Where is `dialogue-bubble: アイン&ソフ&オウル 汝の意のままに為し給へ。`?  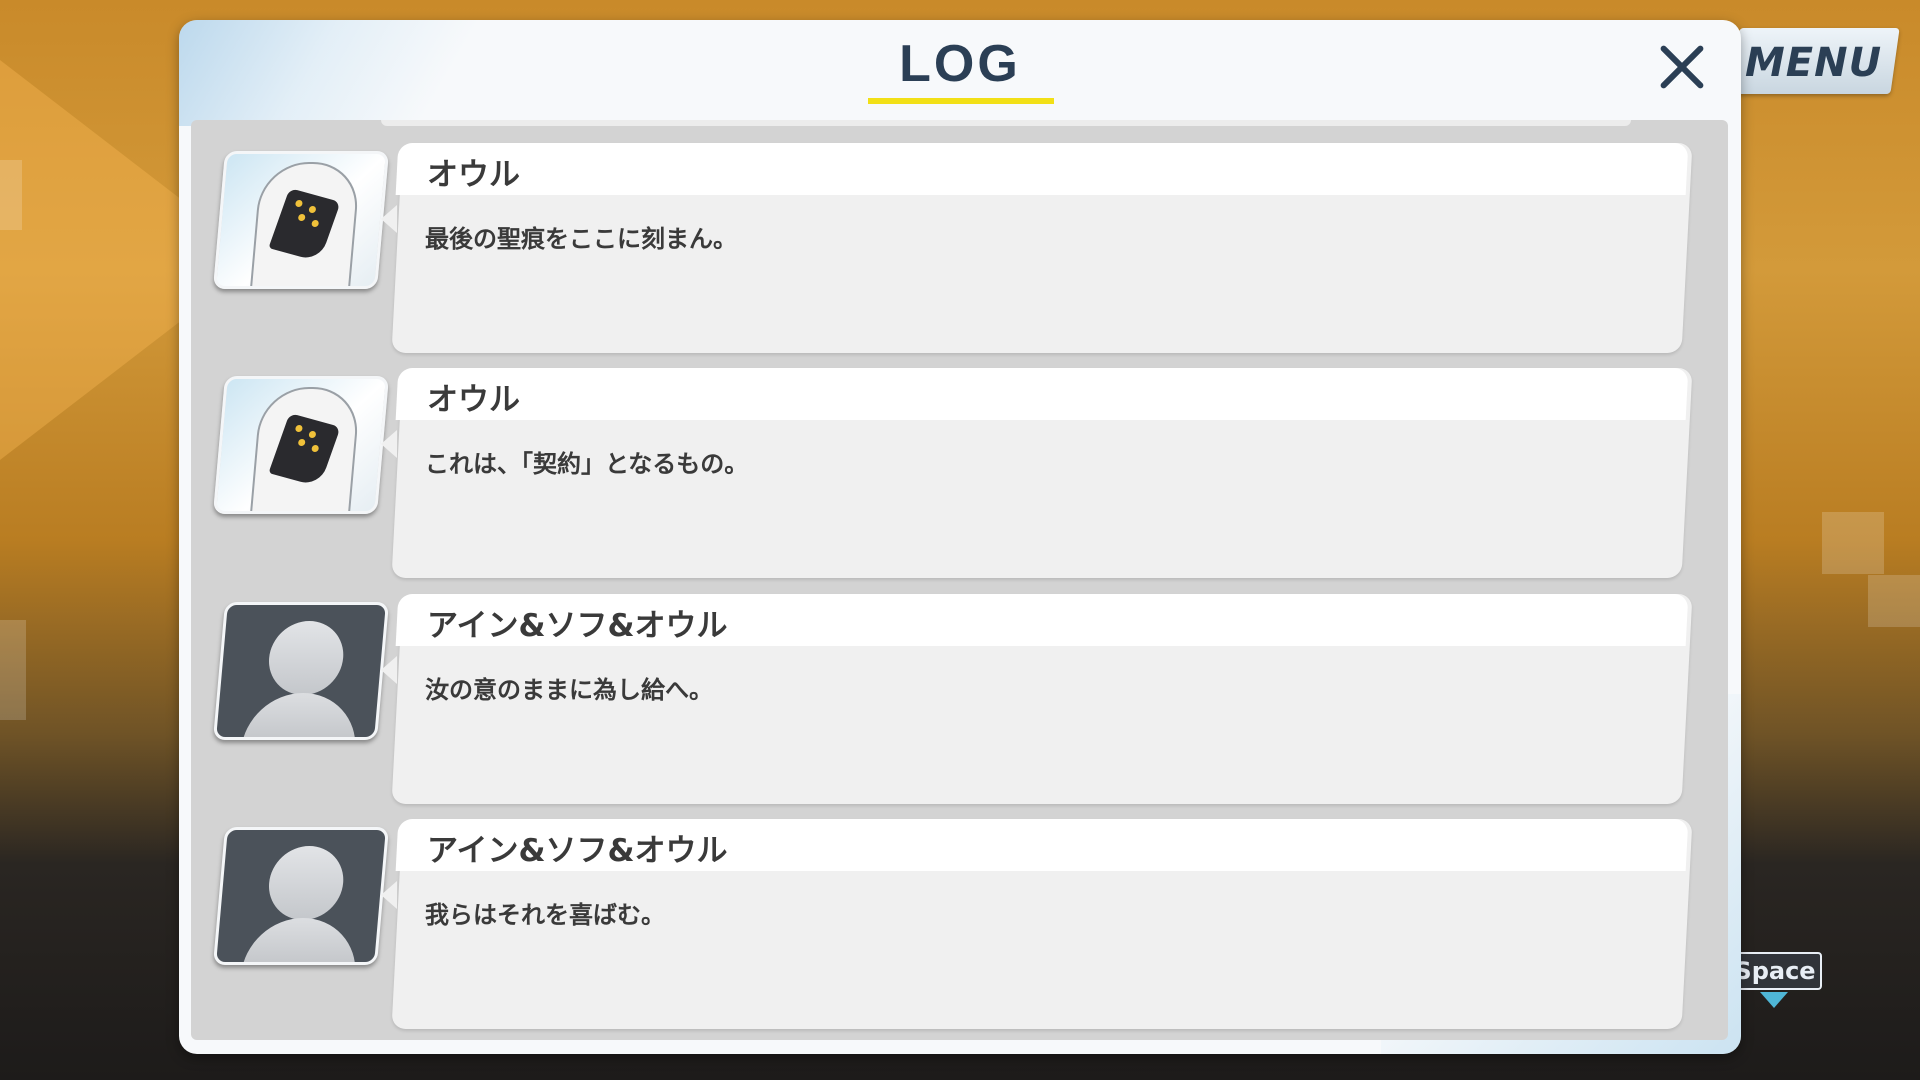
dialogue-bubble: アイン&ソフ&オウル 汝の意のままに為し給へ。 is located at coordinates (1041, 699).